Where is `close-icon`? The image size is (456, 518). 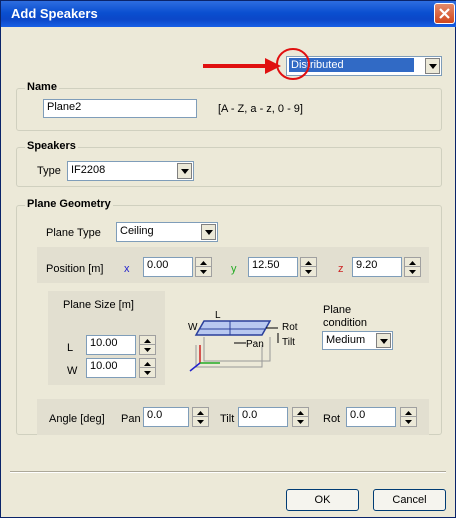 close-icon is located at coordinates (444, 13).